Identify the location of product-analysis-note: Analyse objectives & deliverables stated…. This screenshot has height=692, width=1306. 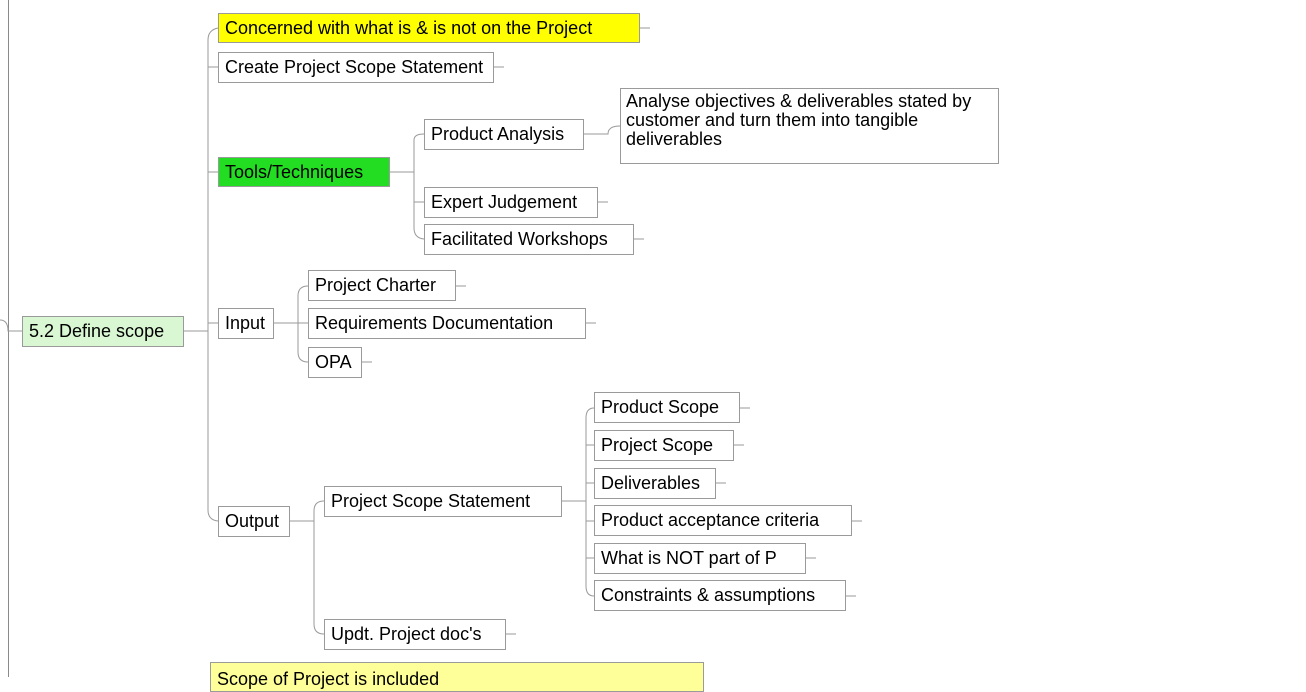
(809, 126).